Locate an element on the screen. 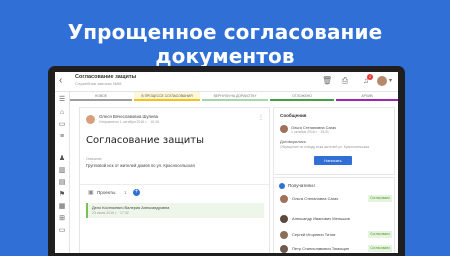 The width and height of the screenshot is (450, 256). projects-count: 1 is located at coordinates (125, 192).